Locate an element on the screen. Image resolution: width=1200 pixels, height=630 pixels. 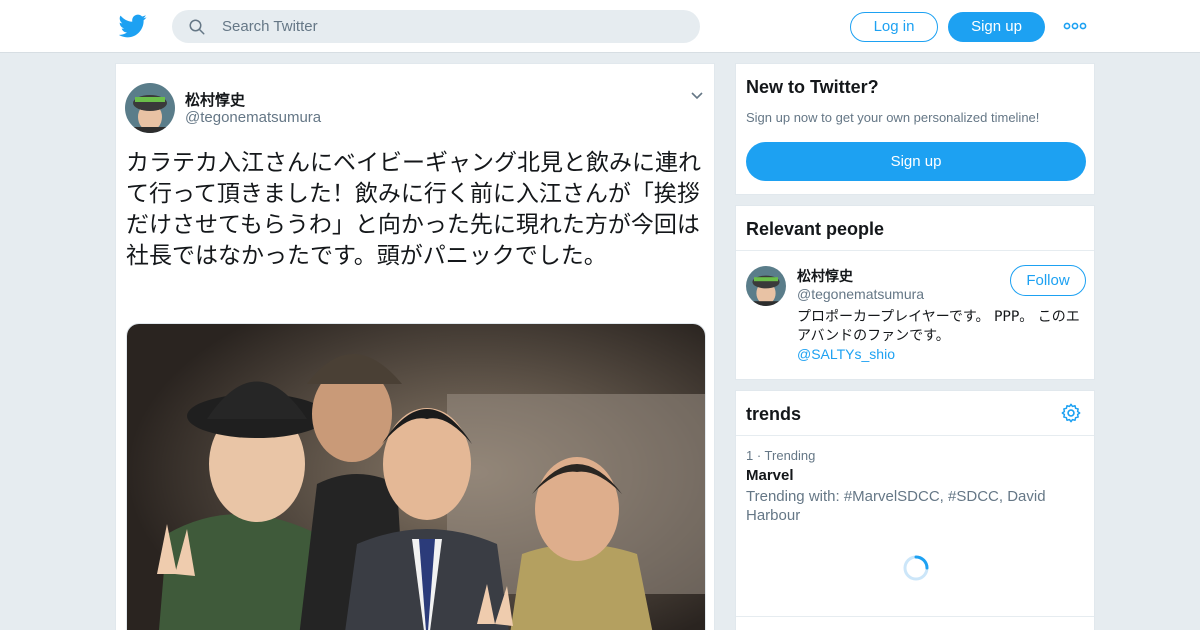
search-icon is located at coordinates (197, 27).